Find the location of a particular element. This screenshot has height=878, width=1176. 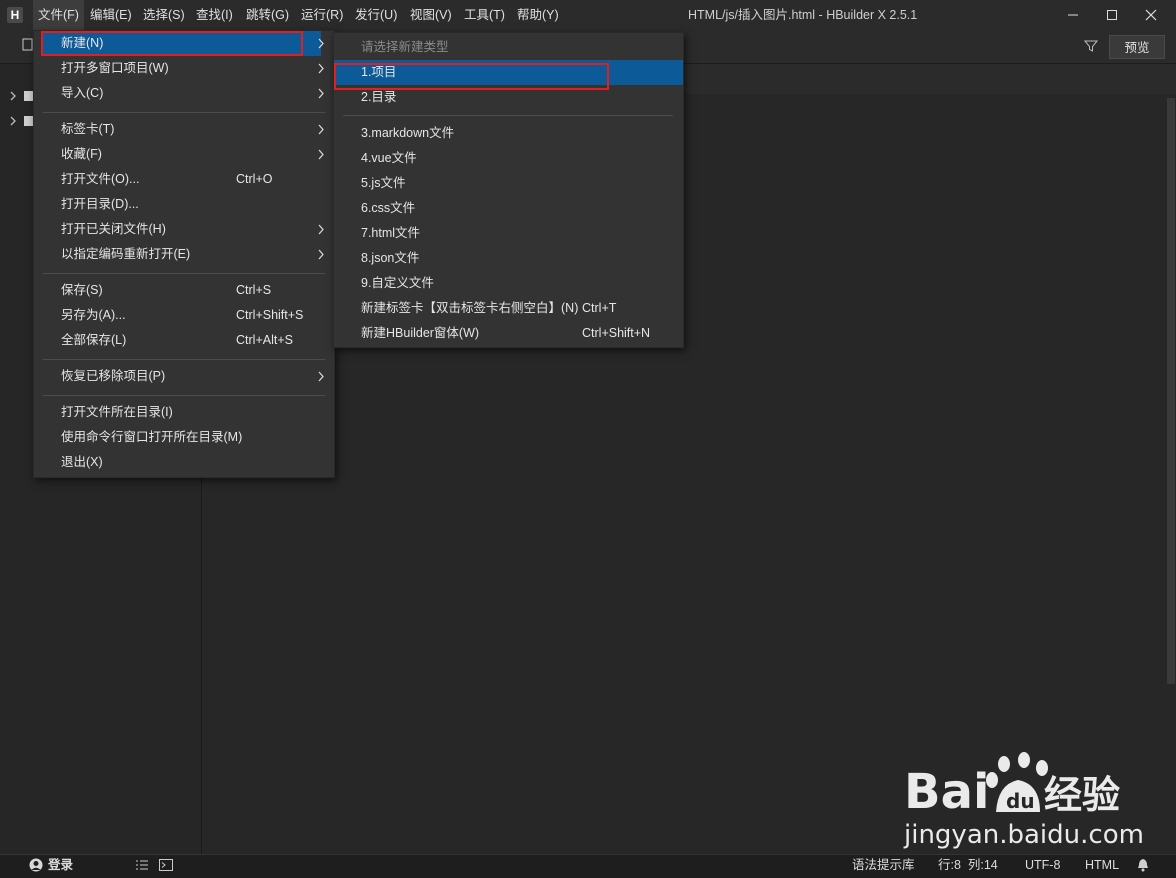

shortcut-new-tab: Ctrl+T is located at coordinates (599, 308).